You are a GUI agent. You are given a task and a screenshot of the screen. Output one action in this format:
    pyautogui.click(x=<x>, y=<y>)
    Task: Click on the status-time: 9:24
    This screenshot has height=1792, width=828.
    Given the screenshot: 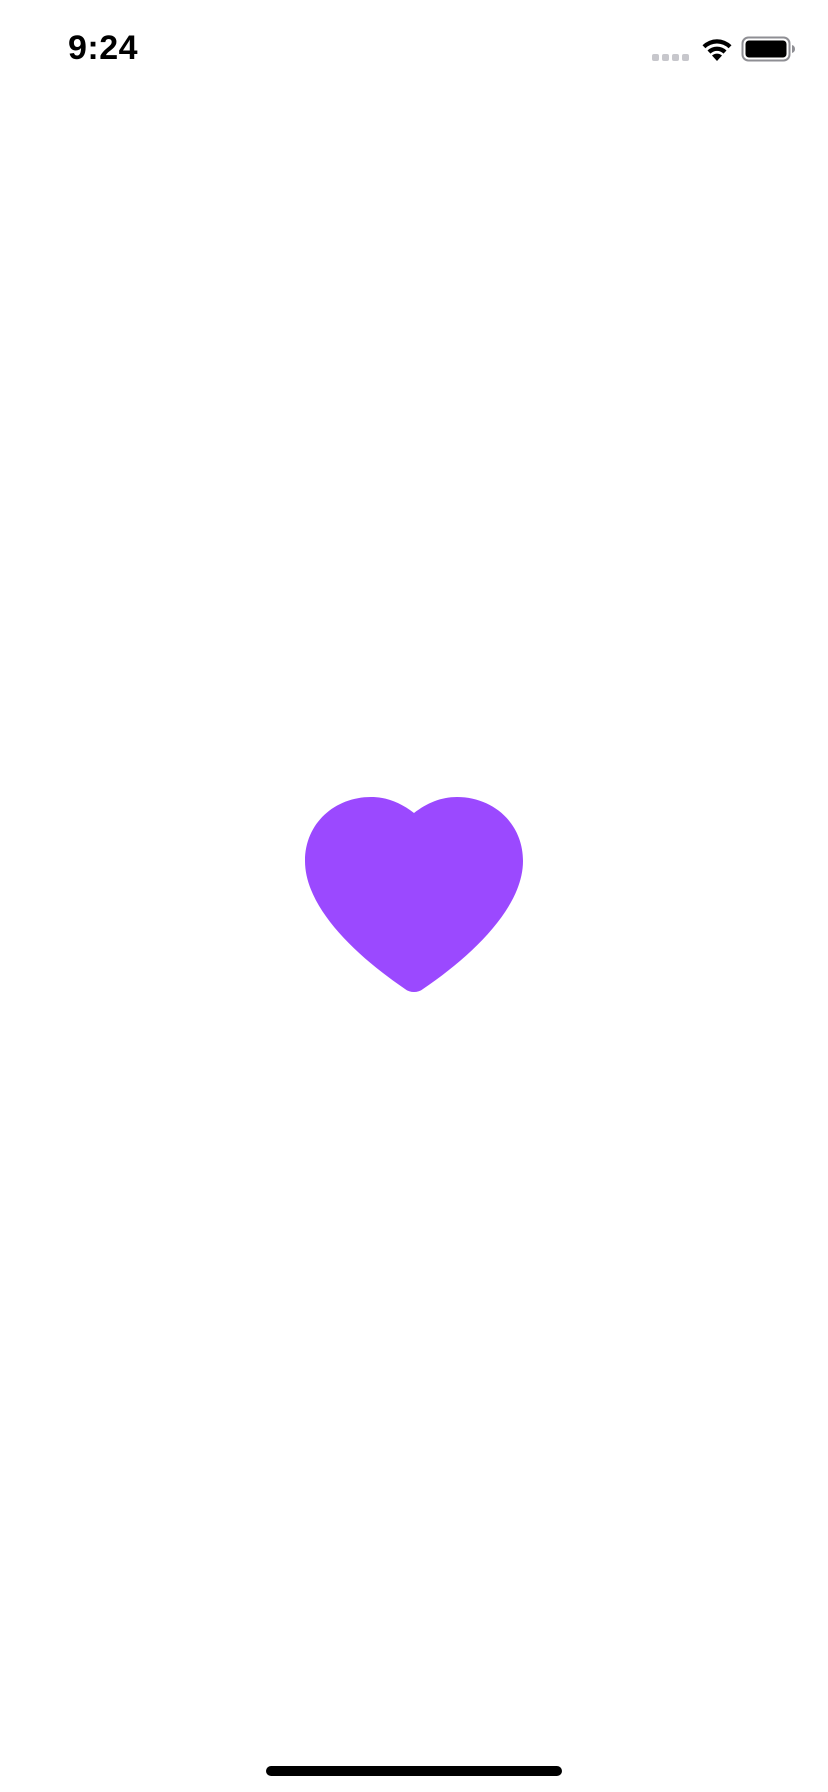 What is the action you would take?
    pyautogui.click(x=103, y=48)
    